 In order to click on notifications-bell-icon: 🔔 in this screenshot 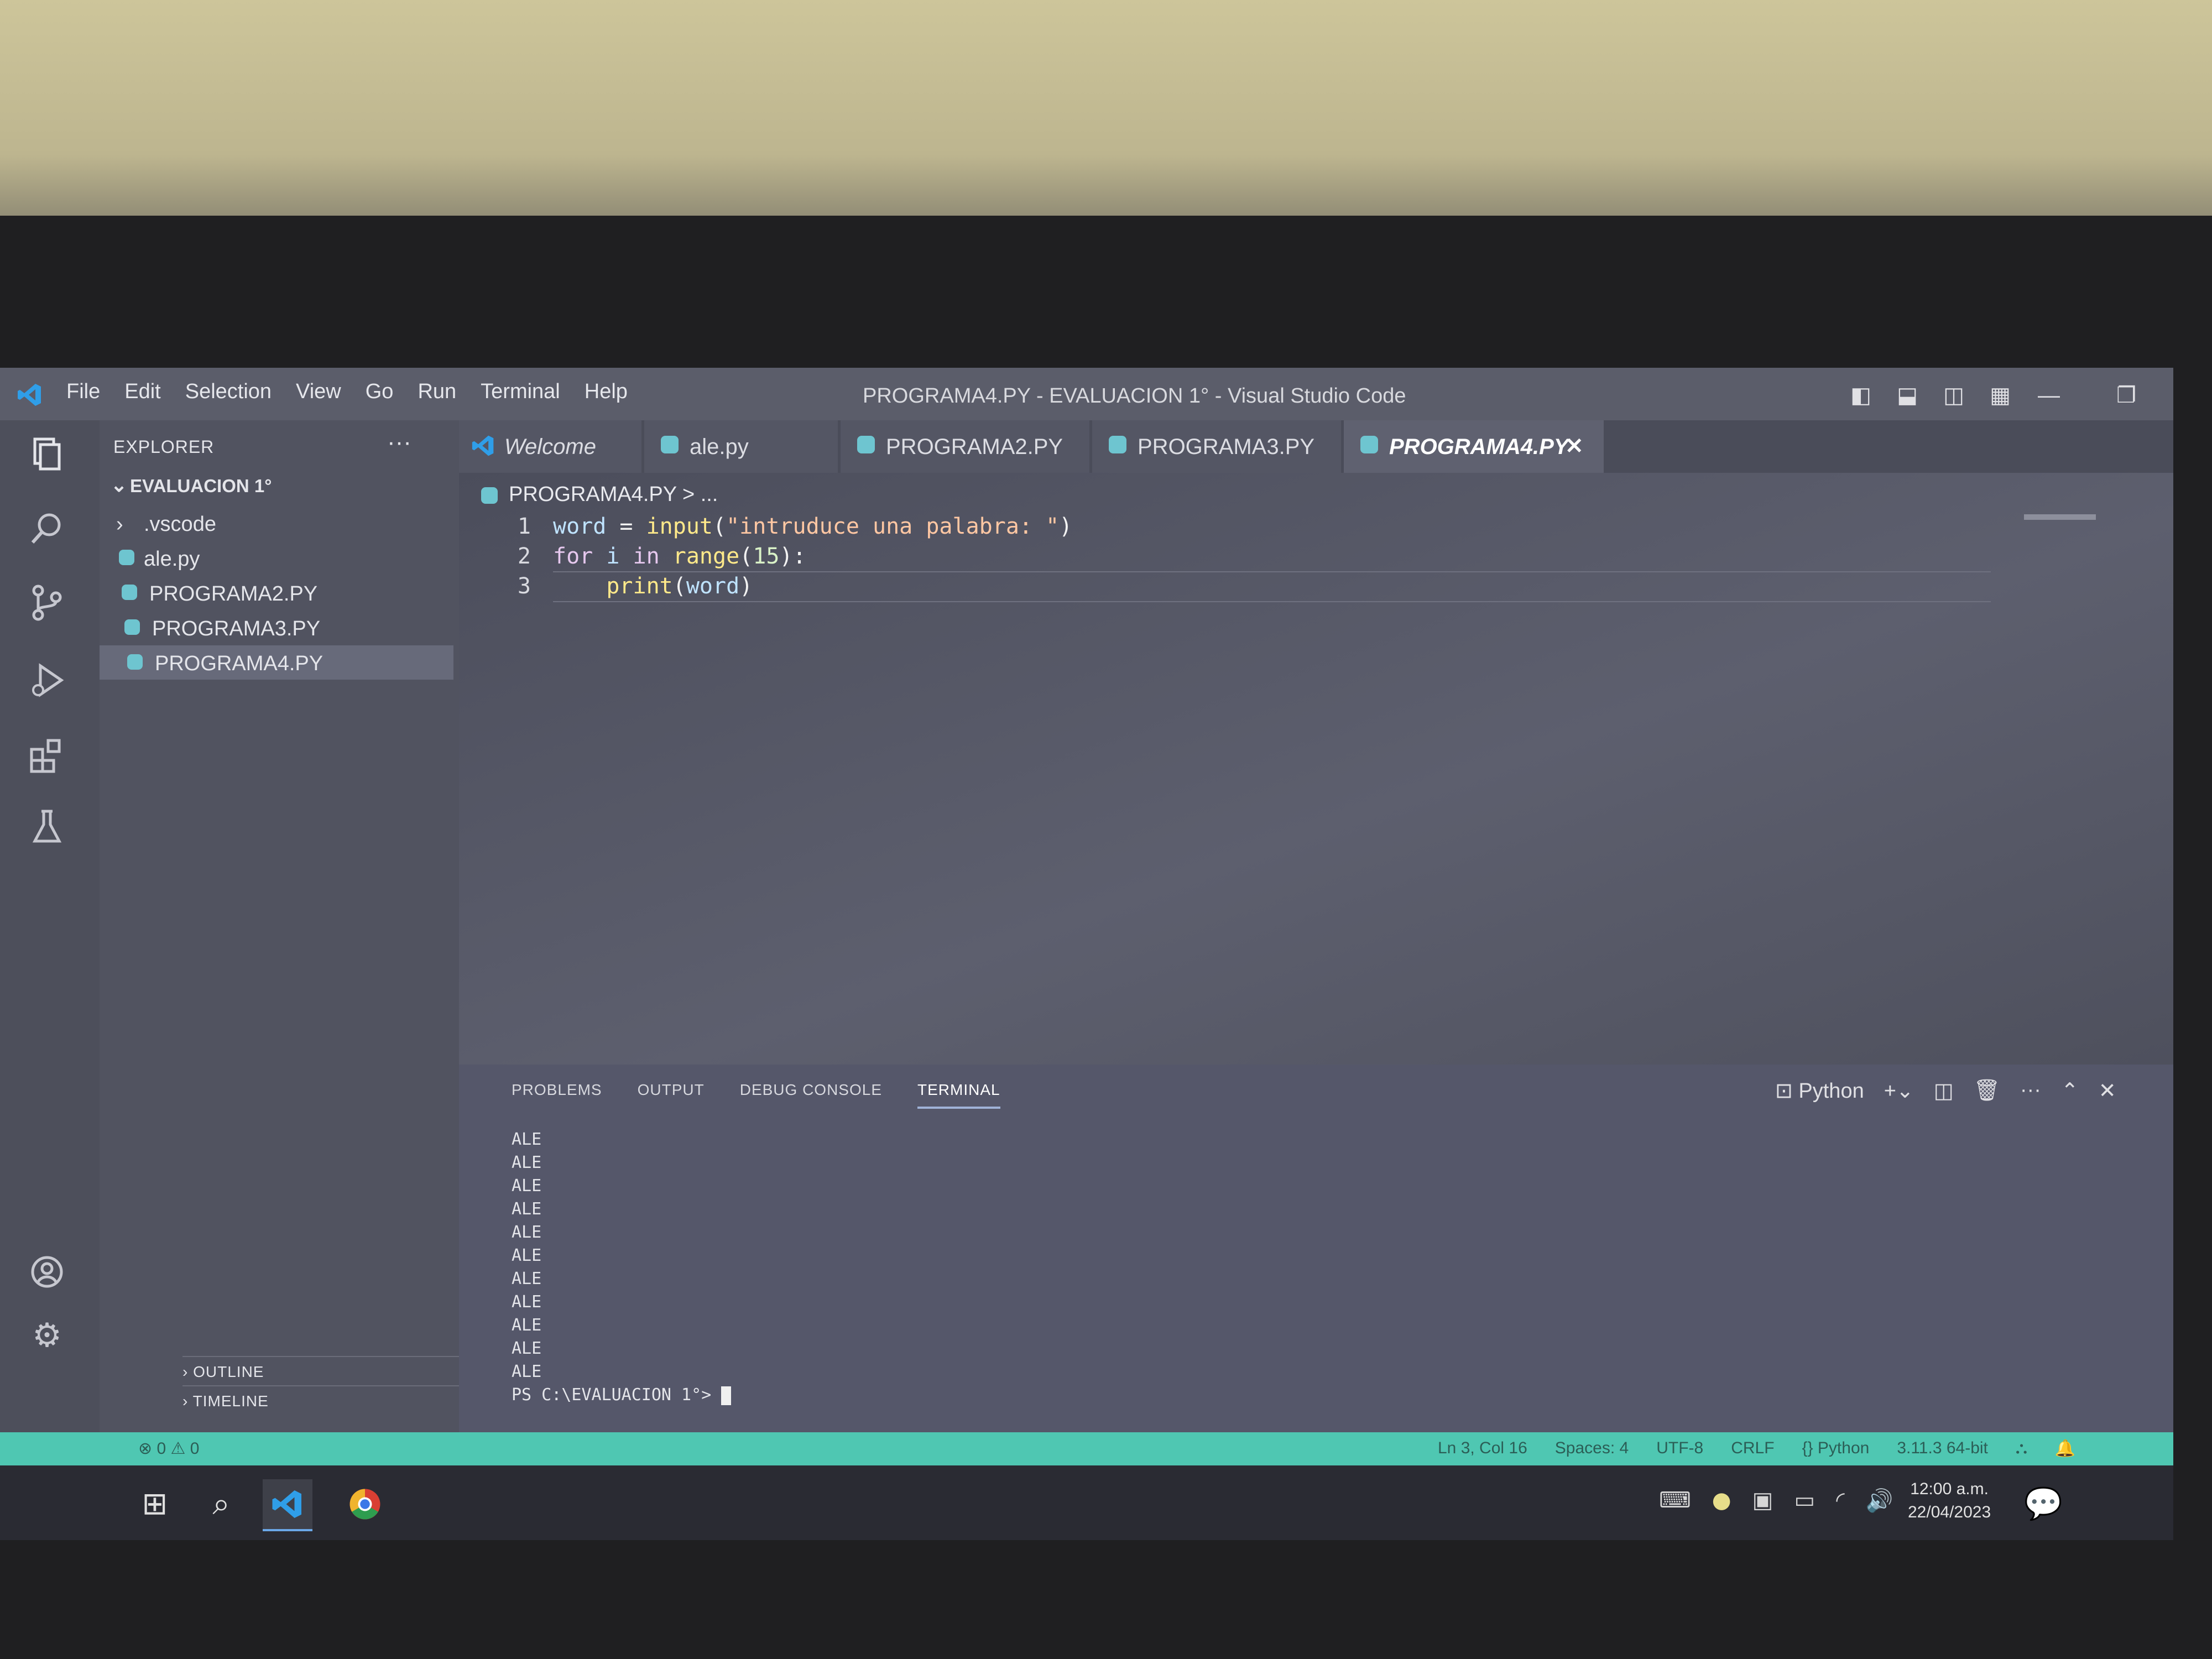, I will do `click(2065, 1449)`.